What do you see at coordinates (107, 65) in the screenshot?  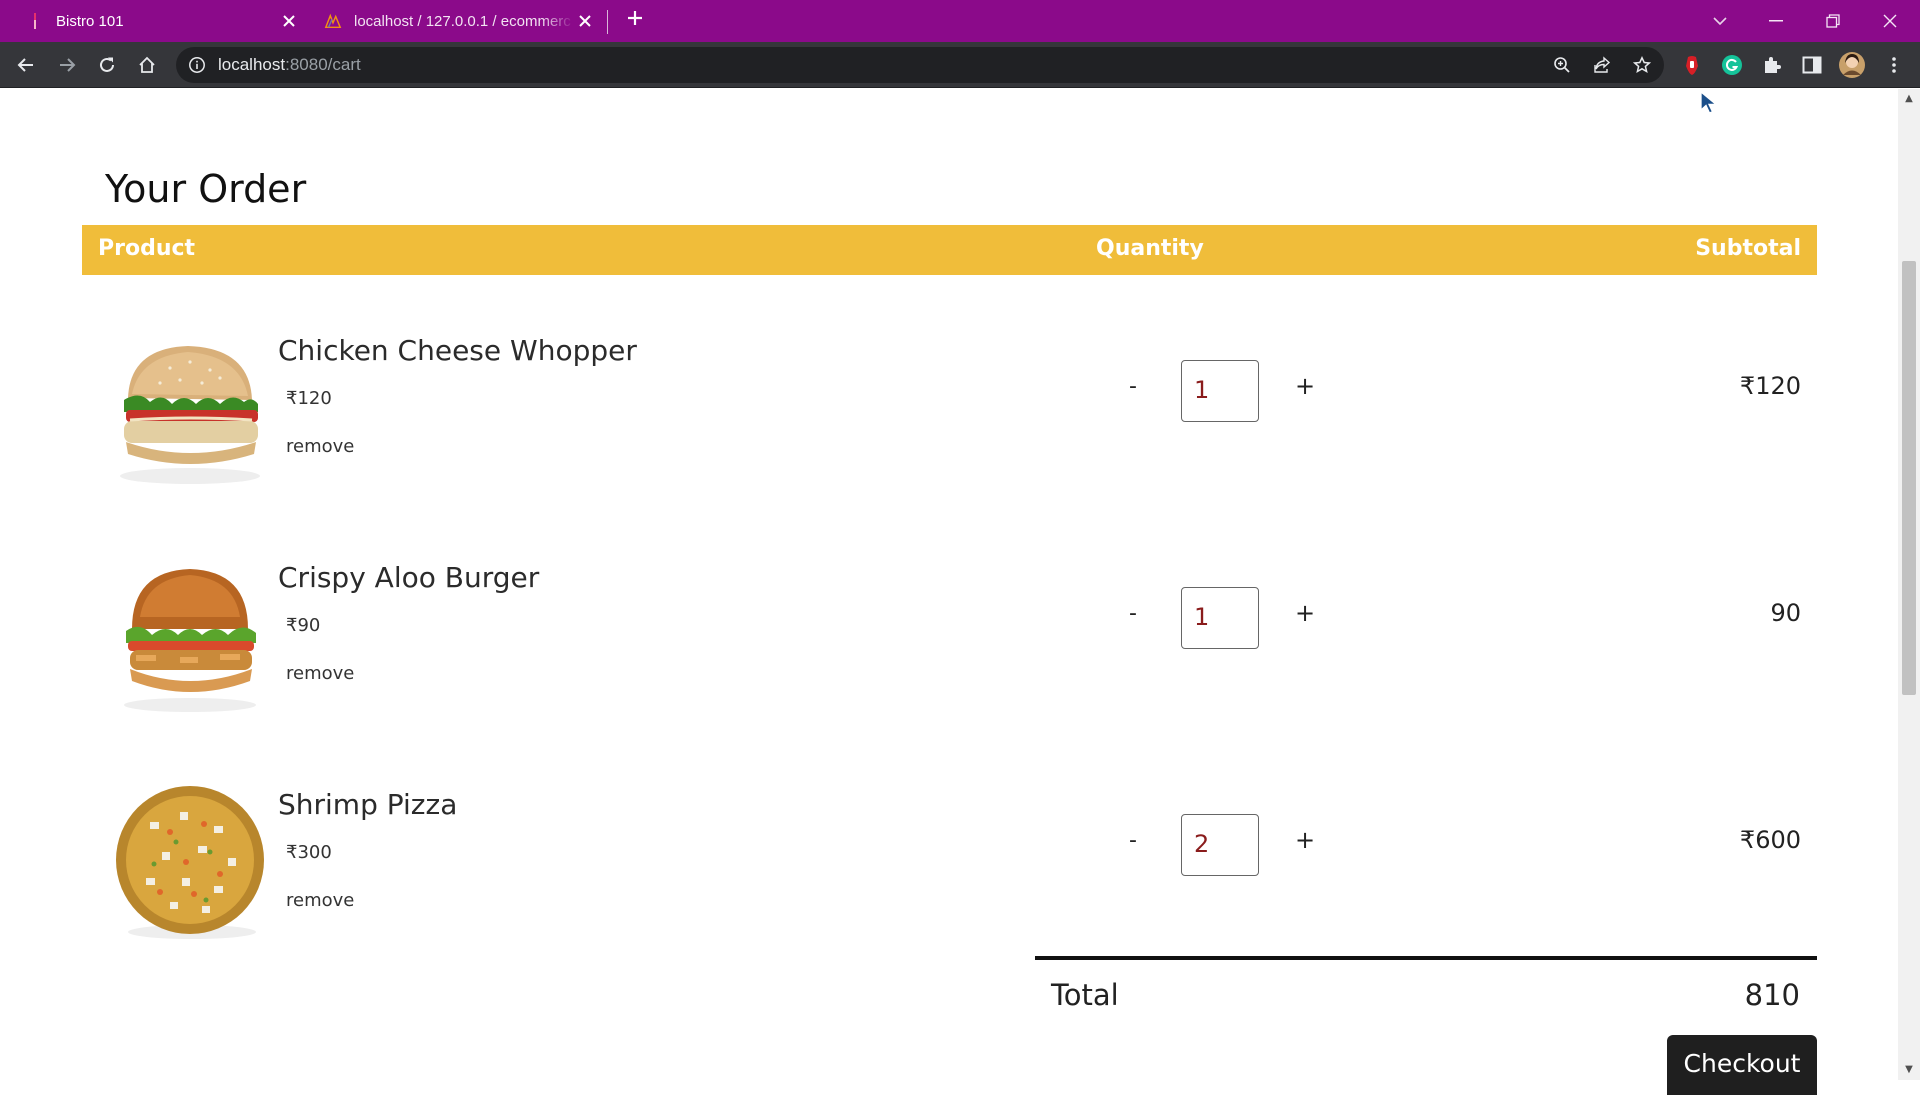 I see `reload-icon` at bounding box center [107, 65].